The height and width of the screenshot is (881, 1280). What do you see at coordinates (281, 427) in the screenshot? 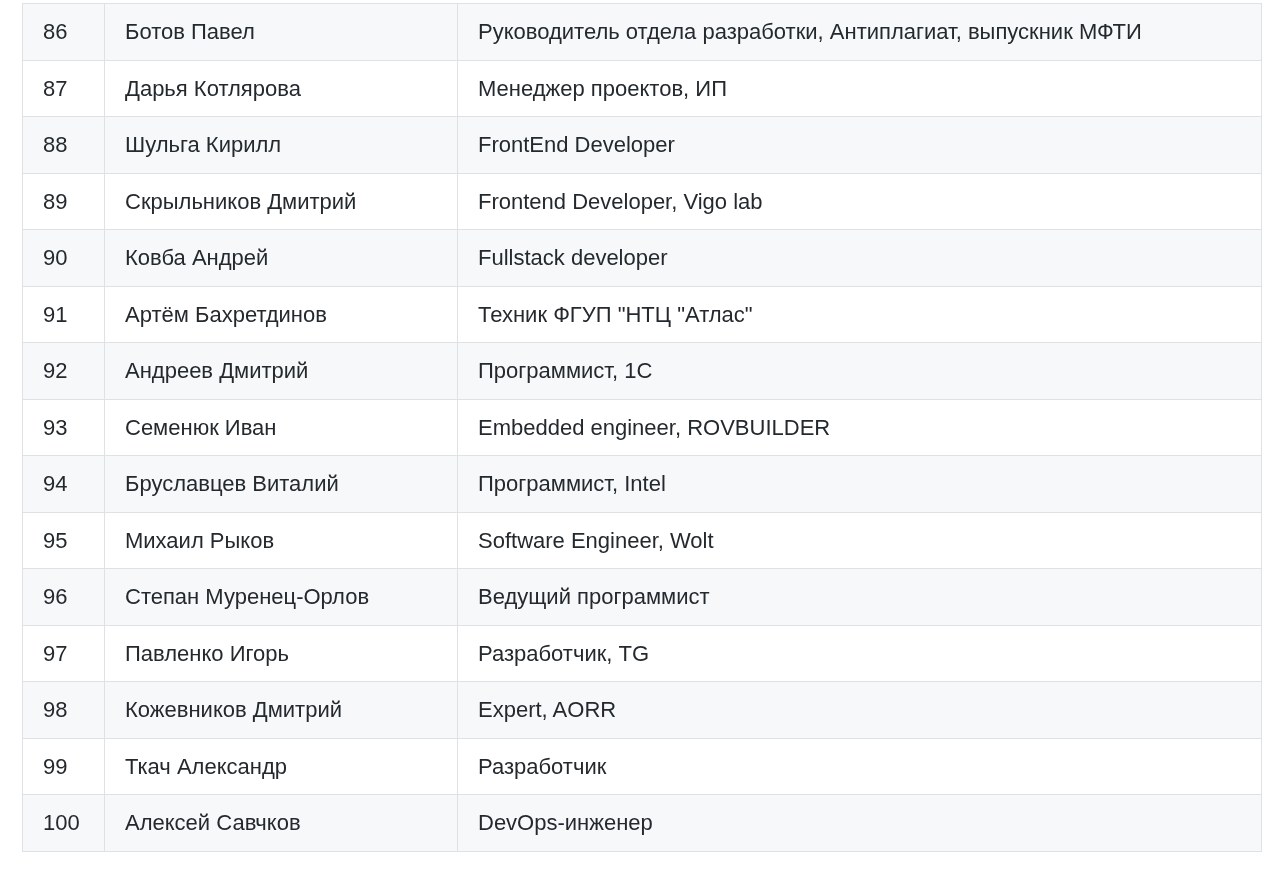
I see `table-cell: Семенюк Иван` at bounding box center [281, 427].